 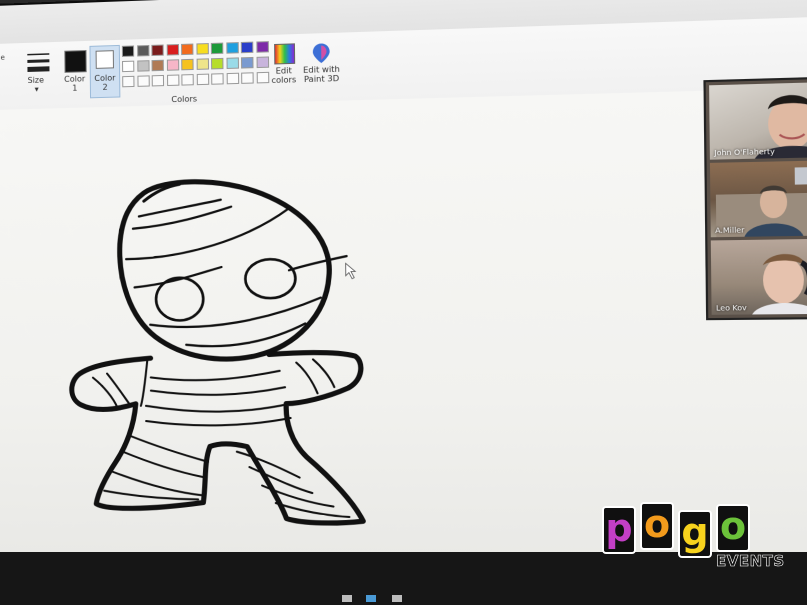 I want to click on video-call-panel: John O'Flaherty A.Miller Leo Kov, so click(x=756, y=198).